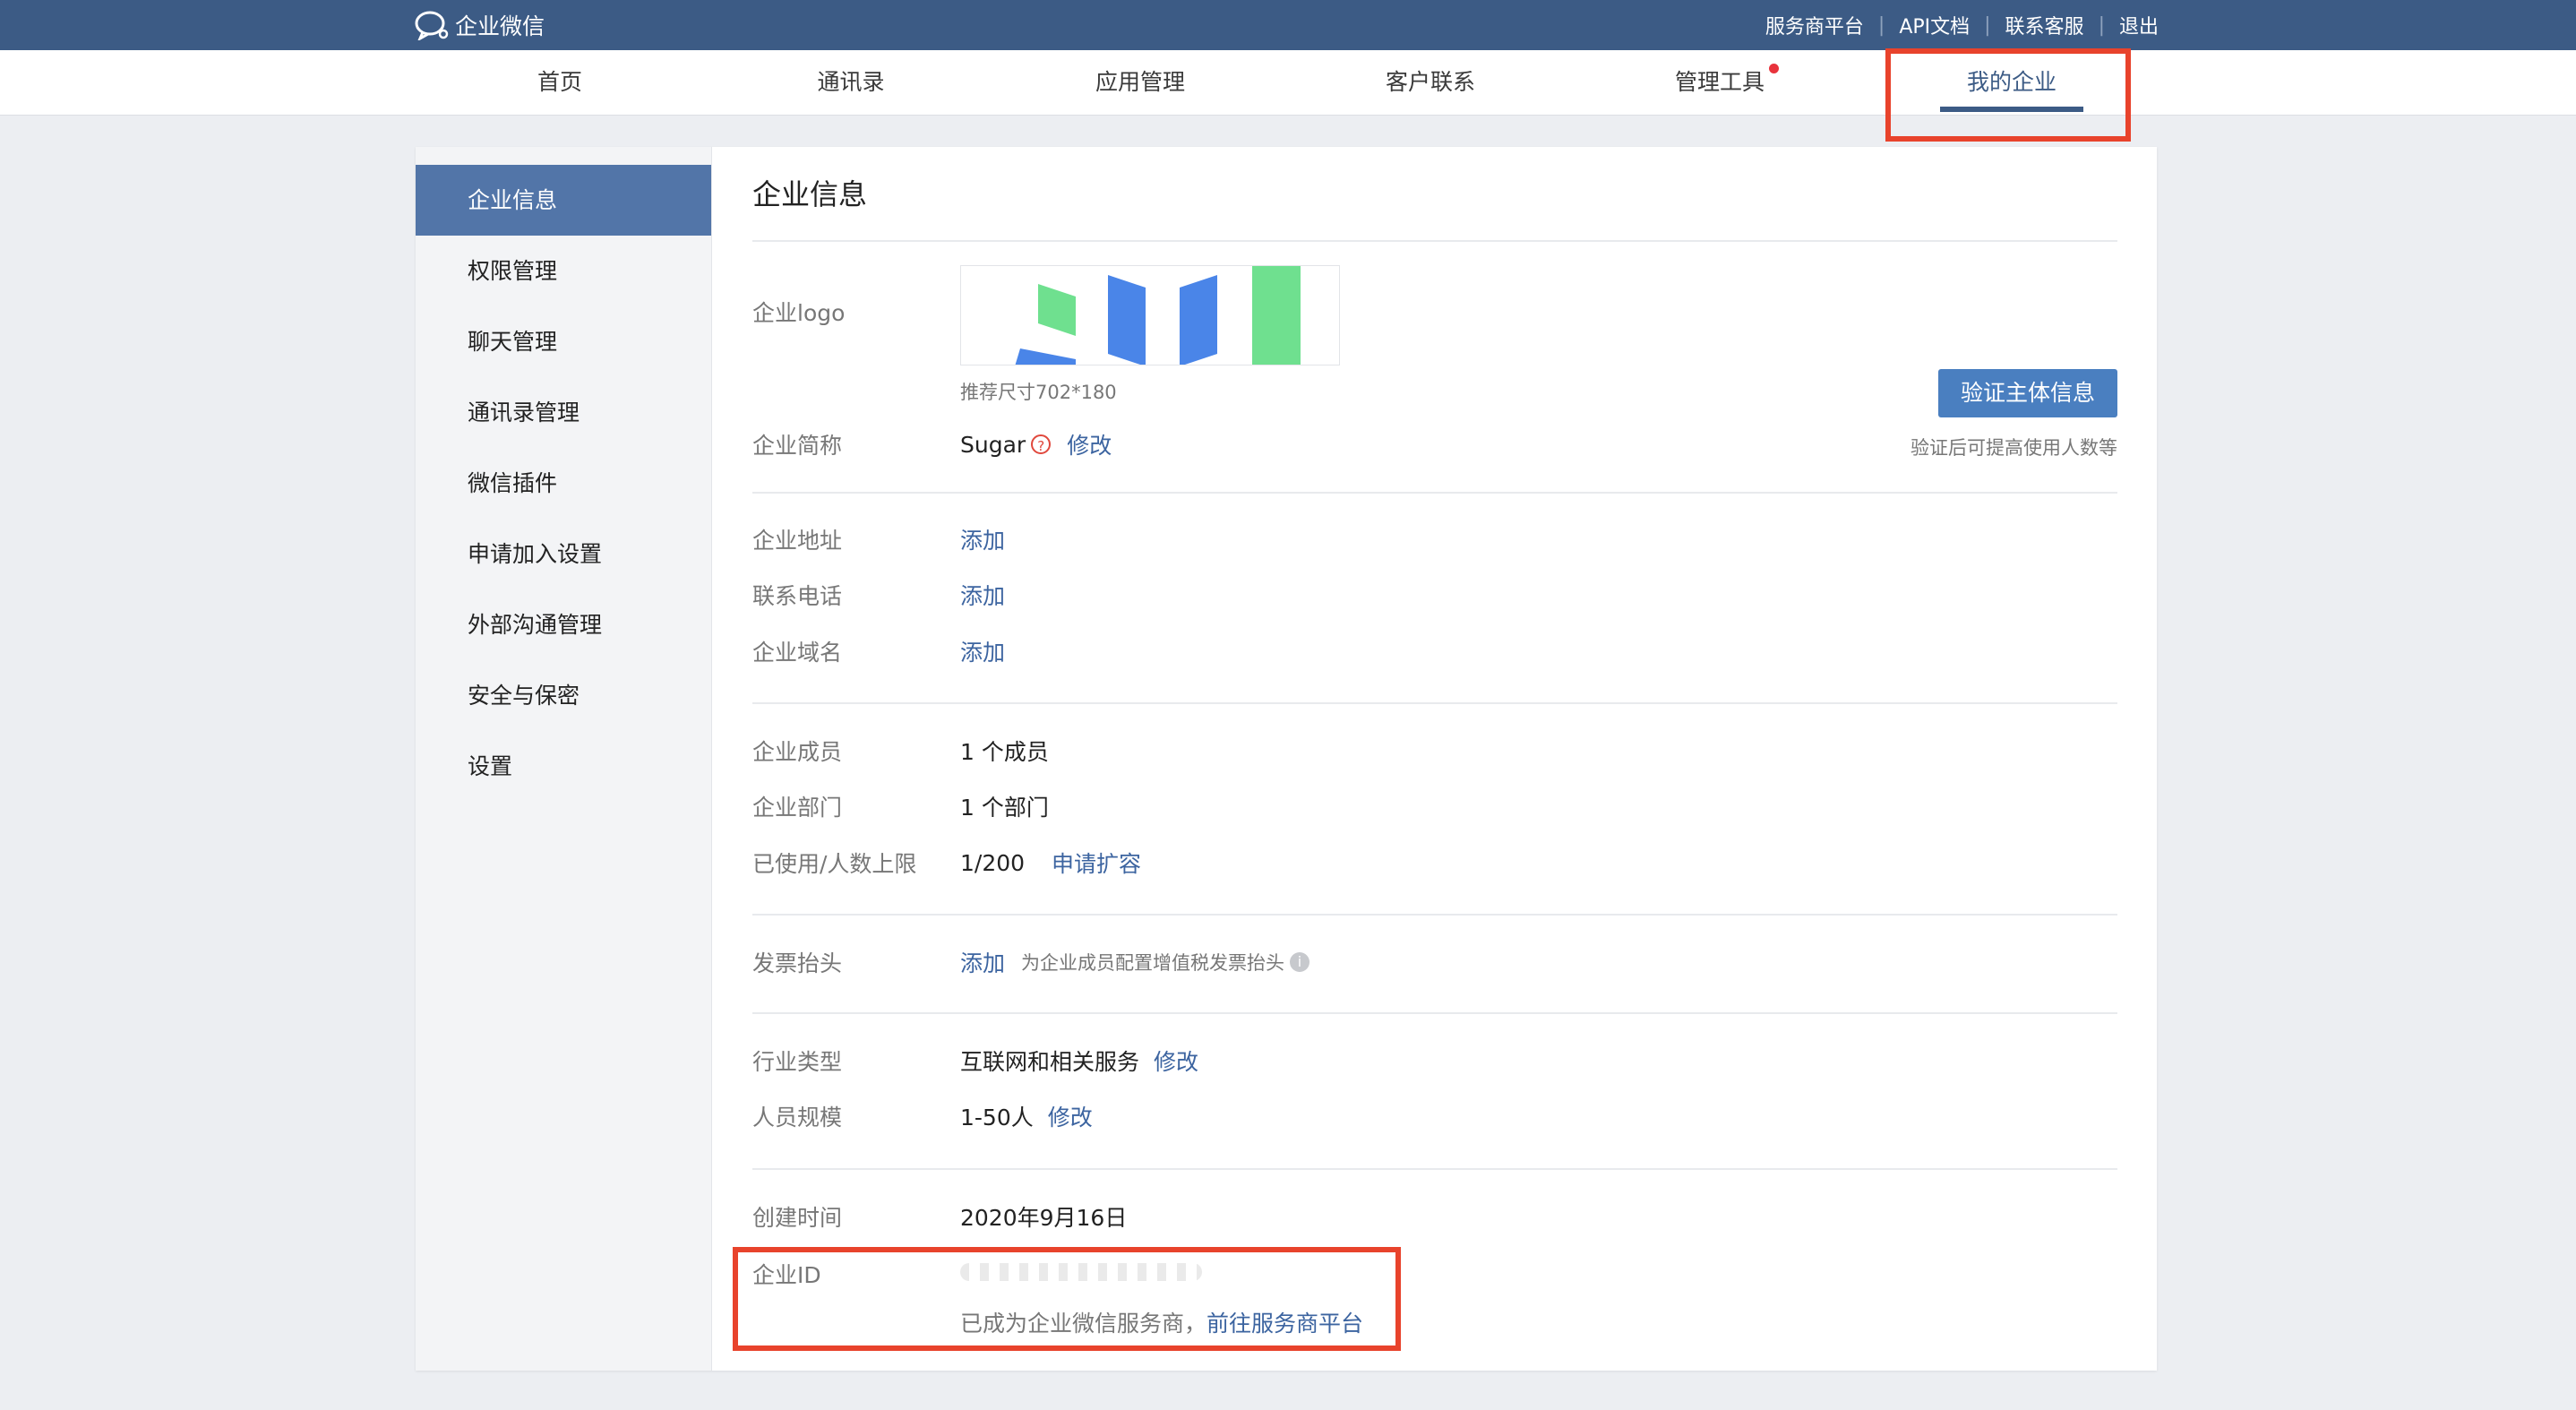 The width and height of the screenshot is (2576, 1410). I want to click on departments-label: 企业部门, so click(797, 808).